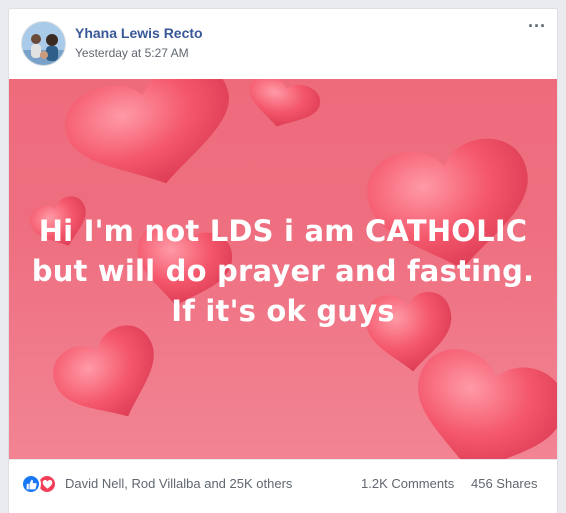 The width and height of the screenshot is (566, 513). Describe the element at coordinates (504, 483) in the screenshot. I see `shares-count: 456 Shares` at that location.